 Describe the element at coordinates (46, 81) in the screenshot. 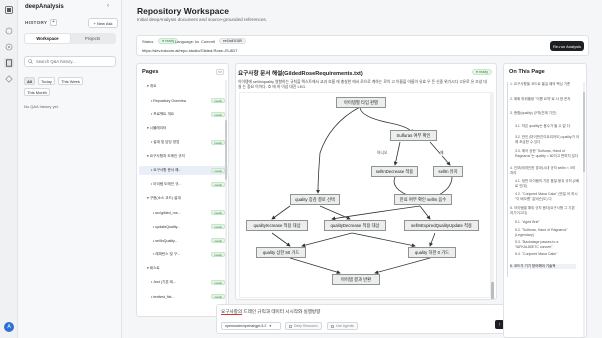

I see `filter-today: Today` at that location.